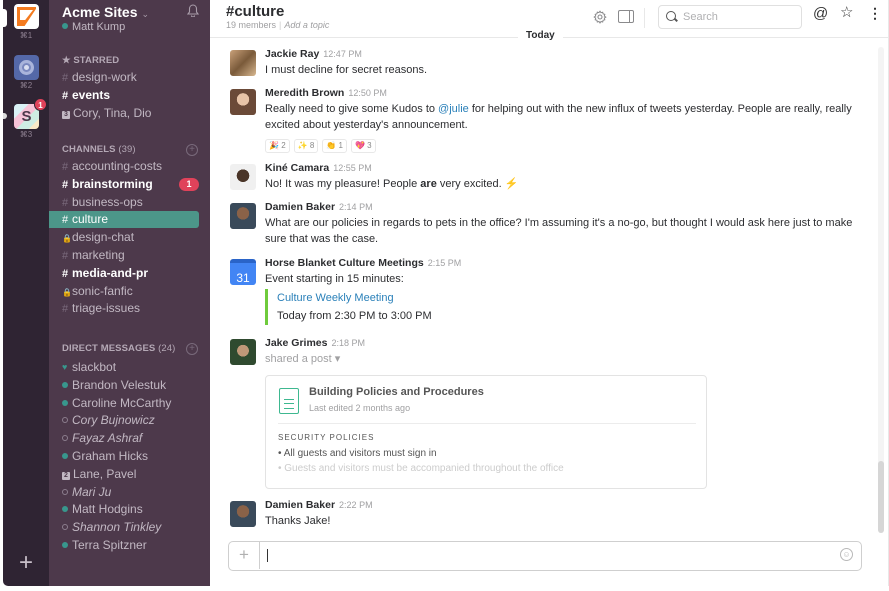 The width and height of the screenshot is (889, 591). Describe the element at coordinates (124, 220) in the screenshot. I see `channel-item: # culture` at that location.